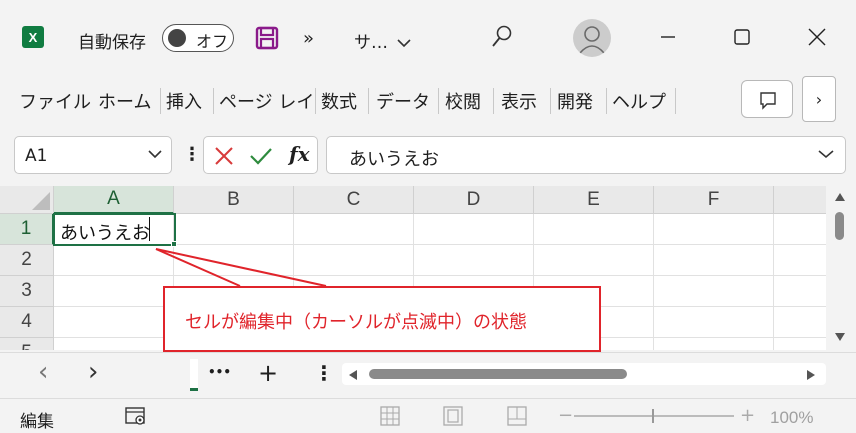 The image size is (856, 433). What do you see at coordinates (841, 268) in the screenshot?
I see `vertical-scrollbar` at bounding box center [841, 268].